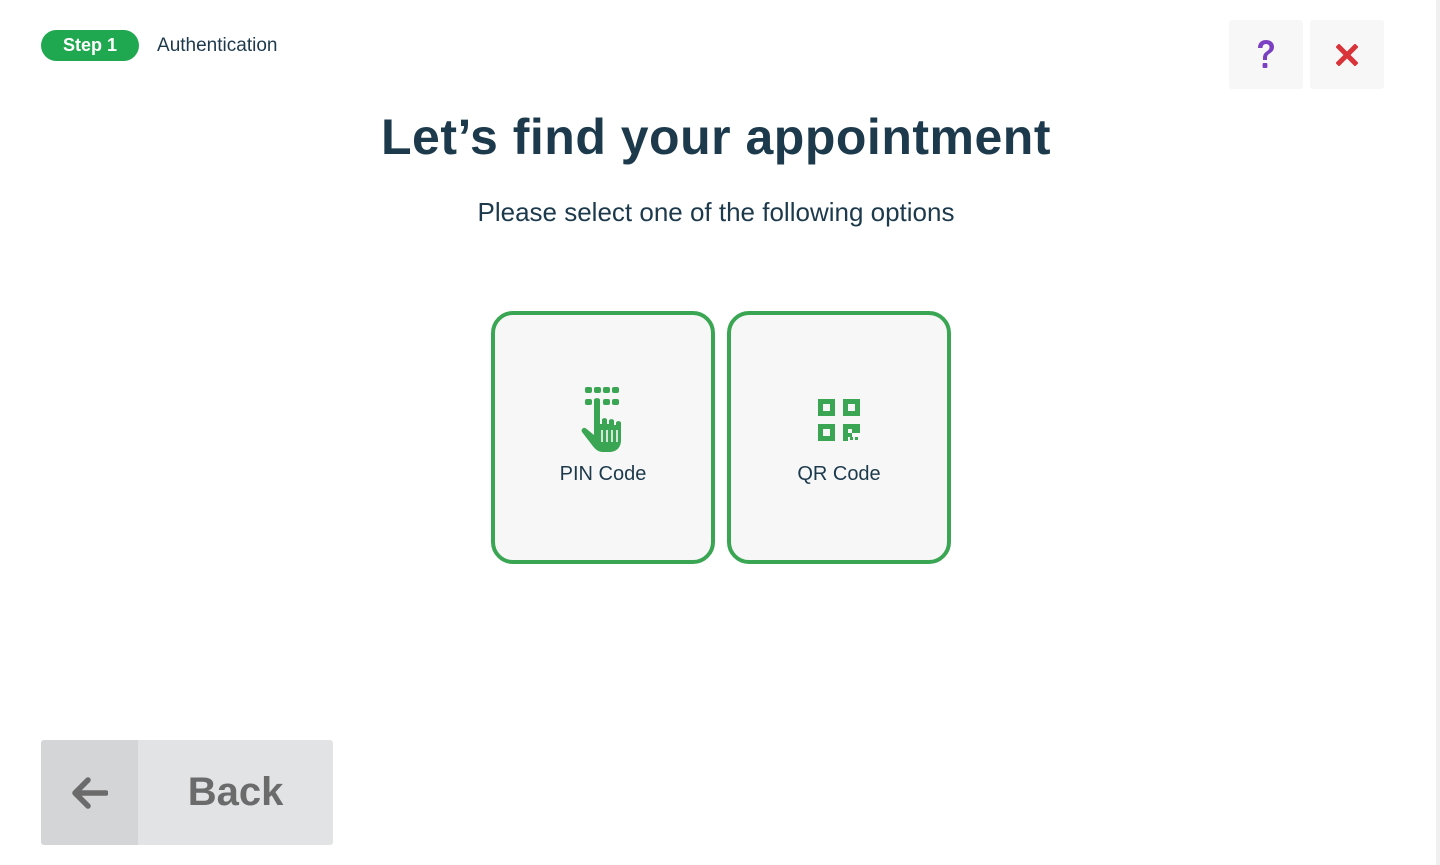 The height and width of the screenshot is (865, 1440). What do you see at coordinates (716, 137) in the screenshot?
I see `page-title: Let’s find your appointment` at bounding box center [716, 137].